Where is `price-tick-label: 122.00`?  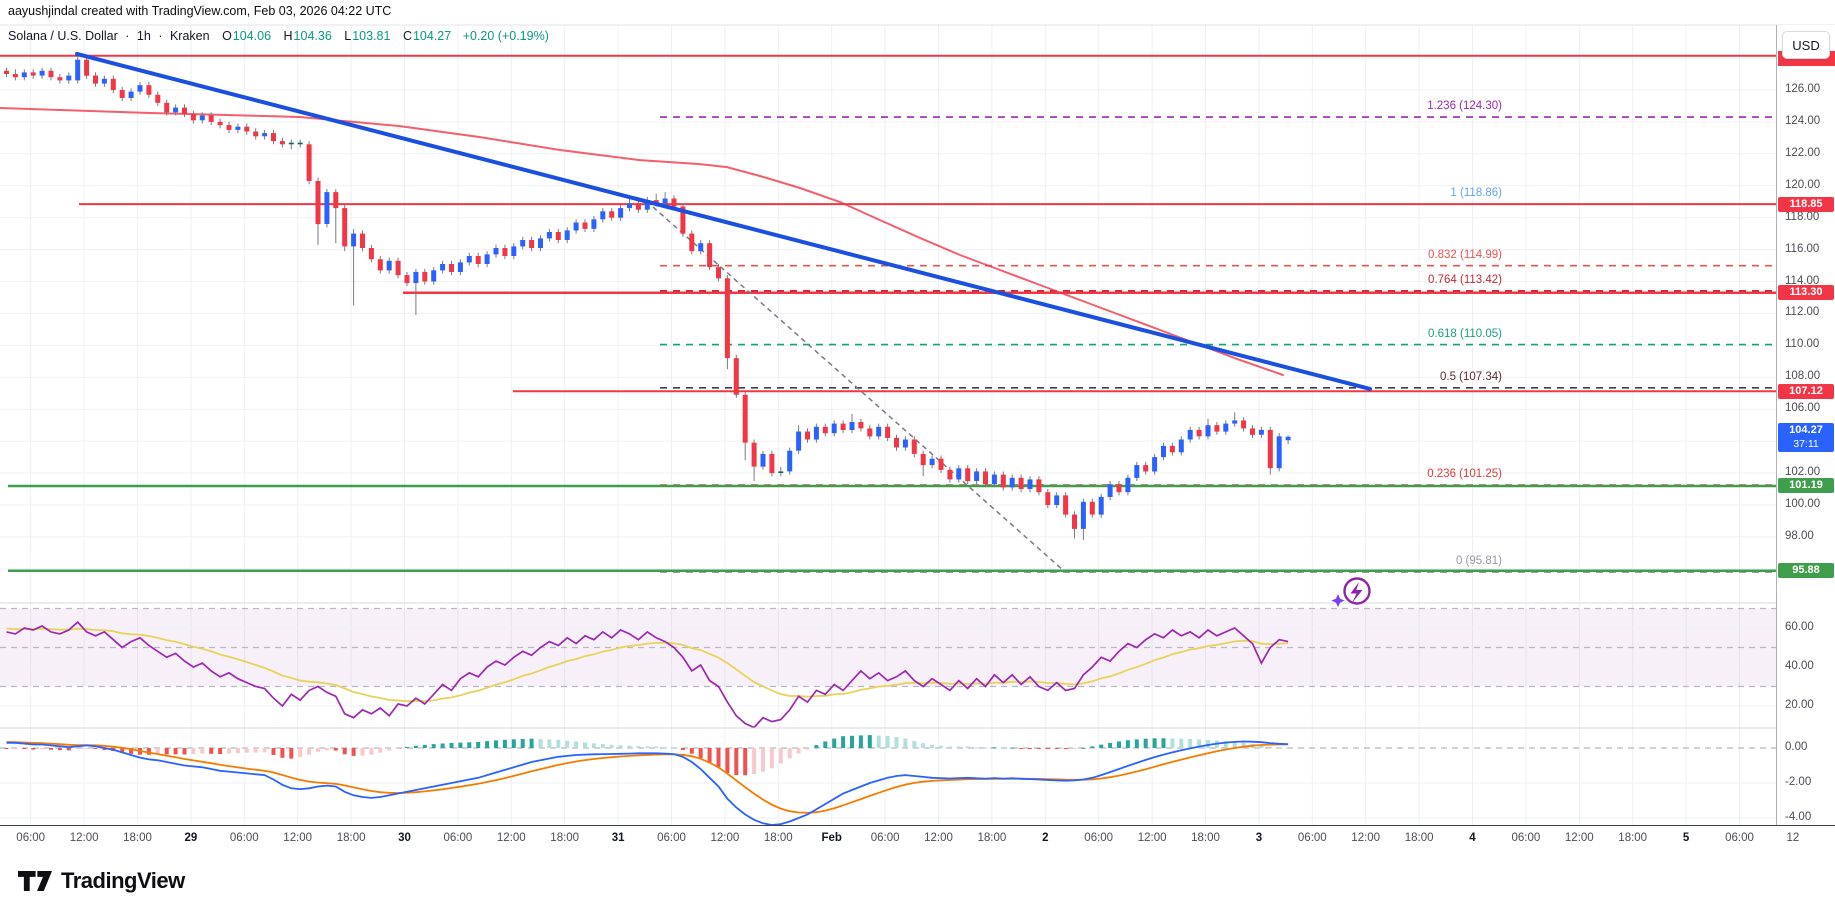
price-tick-label: 122.00 is located at coordinates (1803, 152).